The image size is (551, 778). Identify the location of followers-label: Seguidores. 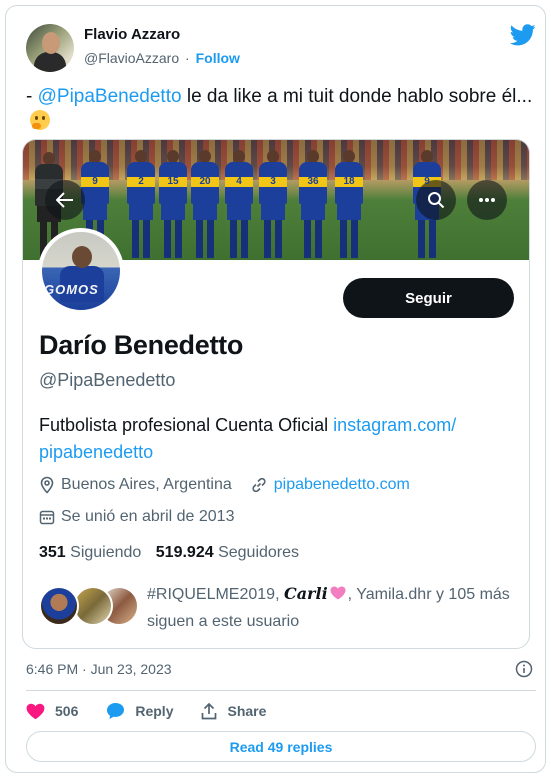
(258, 552).